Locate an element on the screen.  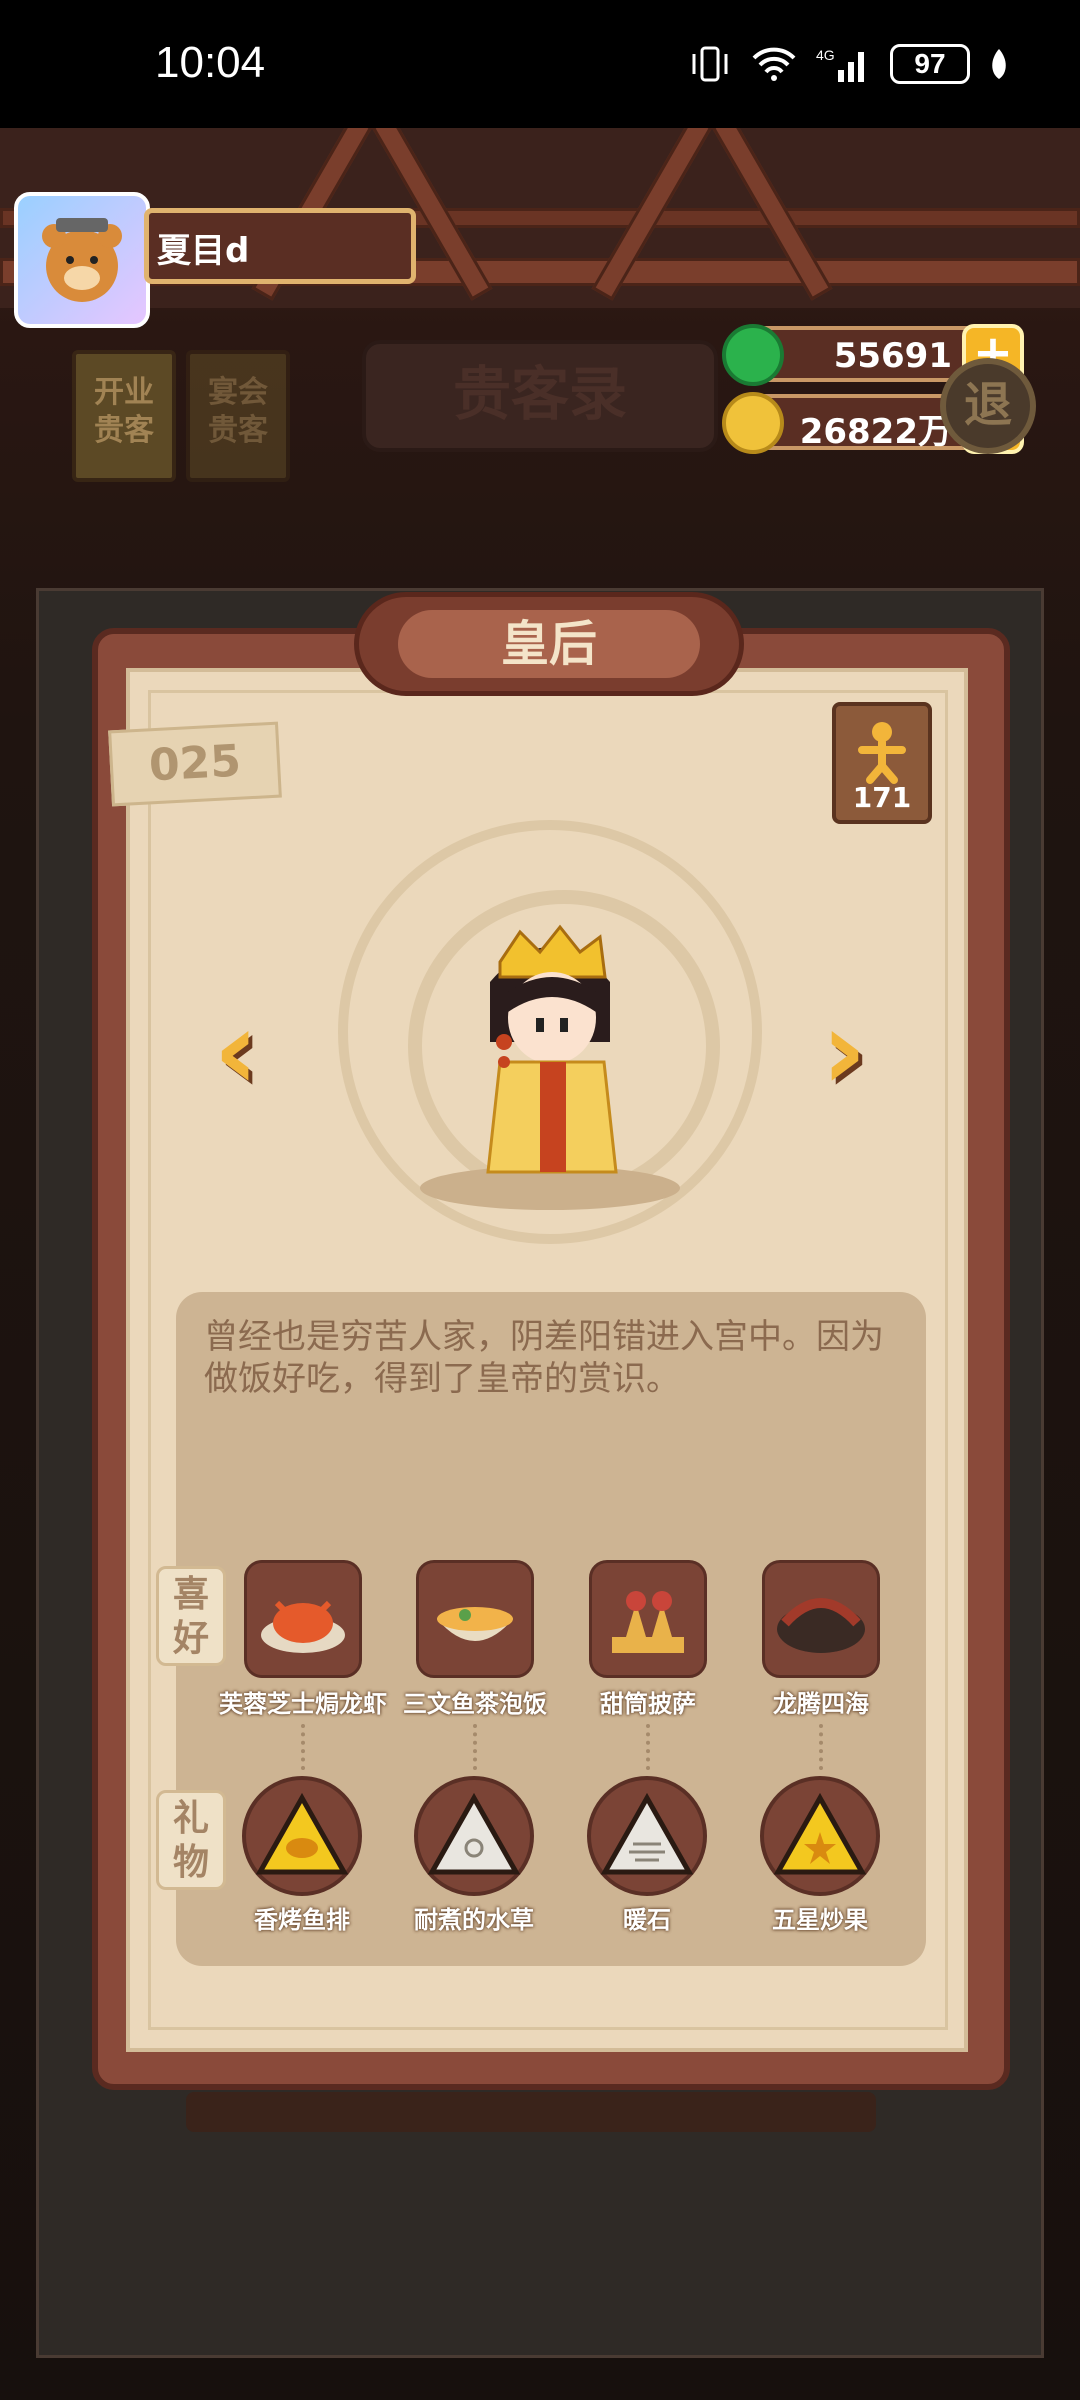
status-bar: 10:04 4G 97 is located at coordinates (540, 64).